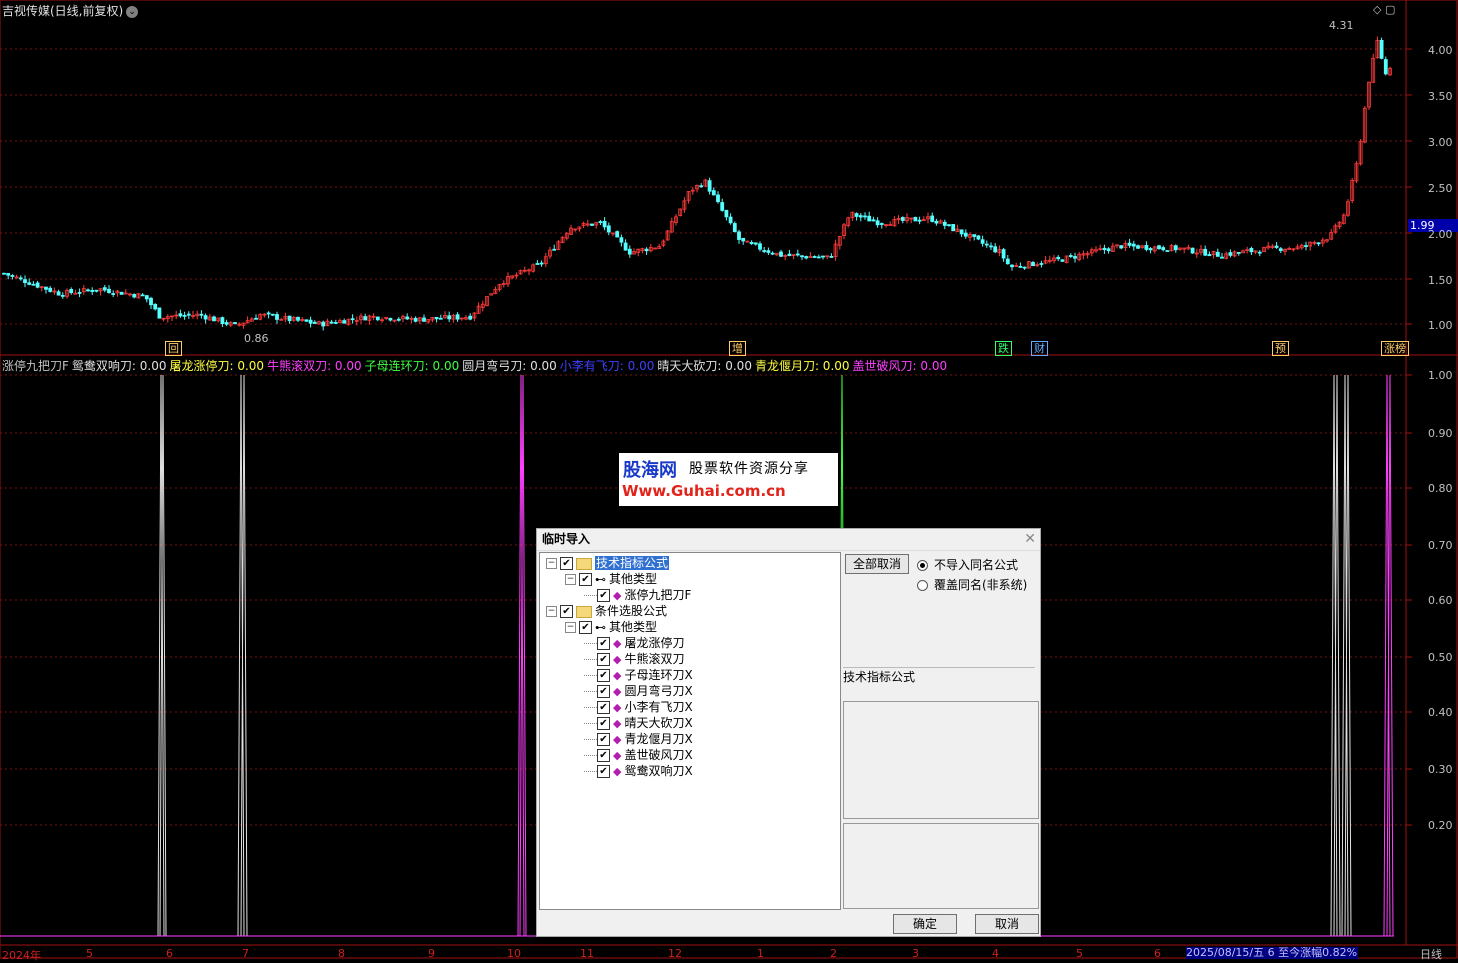 This screenshot has width=1458, height=963. Describe the element at coordinates (638, 691) in the screenshot. I see `tree-node: ✔ ◆ 圆月弯弓刀X` at that location.